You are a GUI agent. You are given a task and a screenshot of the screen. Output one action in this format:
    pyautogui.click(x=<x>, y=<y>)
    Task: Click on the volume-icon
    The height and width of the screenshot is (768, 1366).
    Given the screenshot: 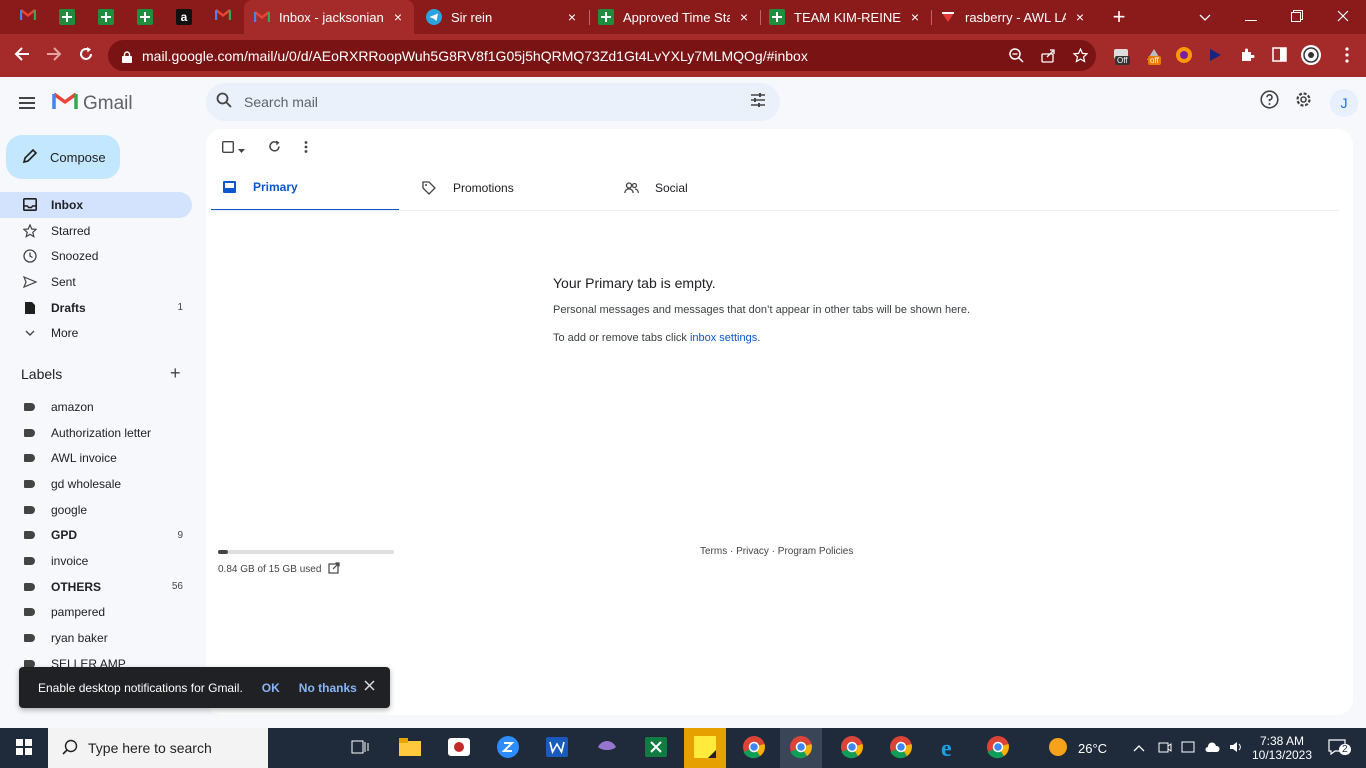 What is the action you would take?
    pyautogui.click(x=1236, y=748)
    